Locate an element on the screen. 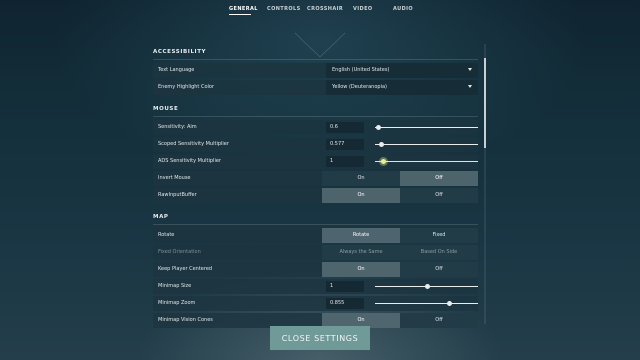 This screenshot has height=360, width=640. section-title-mouse: MOUSE is located at coordinates (166, 109).